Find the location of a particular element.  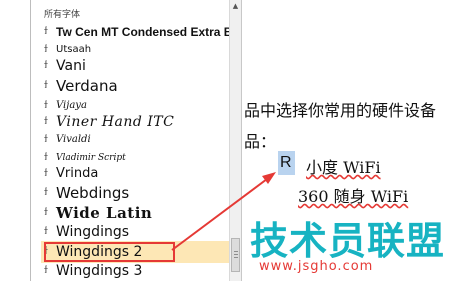

selected-letter: R is located at coordinates (286, 163).